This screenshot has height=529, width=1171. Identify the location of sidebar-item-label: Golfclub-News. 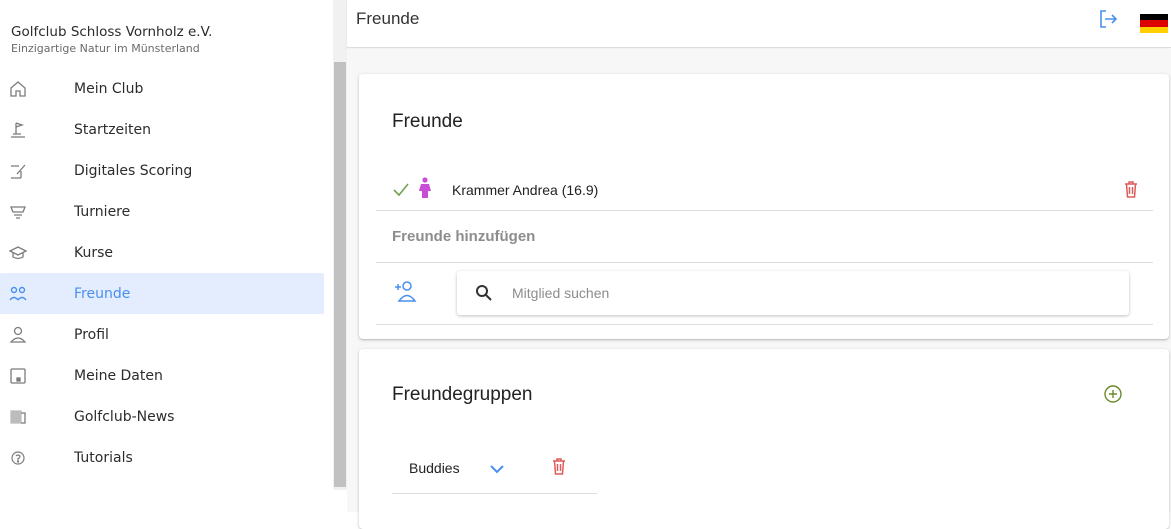
(124, 417).